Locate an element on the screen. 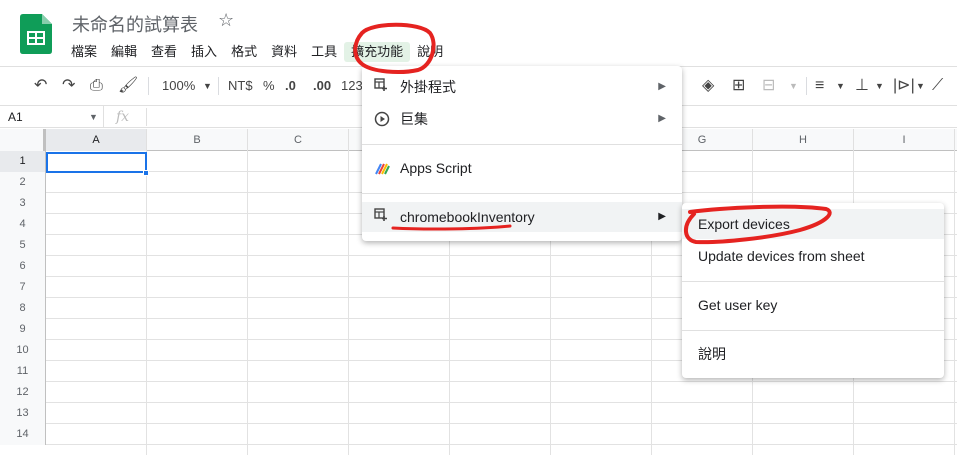 This screenshot has height=455, width=957. row-header-10: 10 is located at coordinates (23, 350).